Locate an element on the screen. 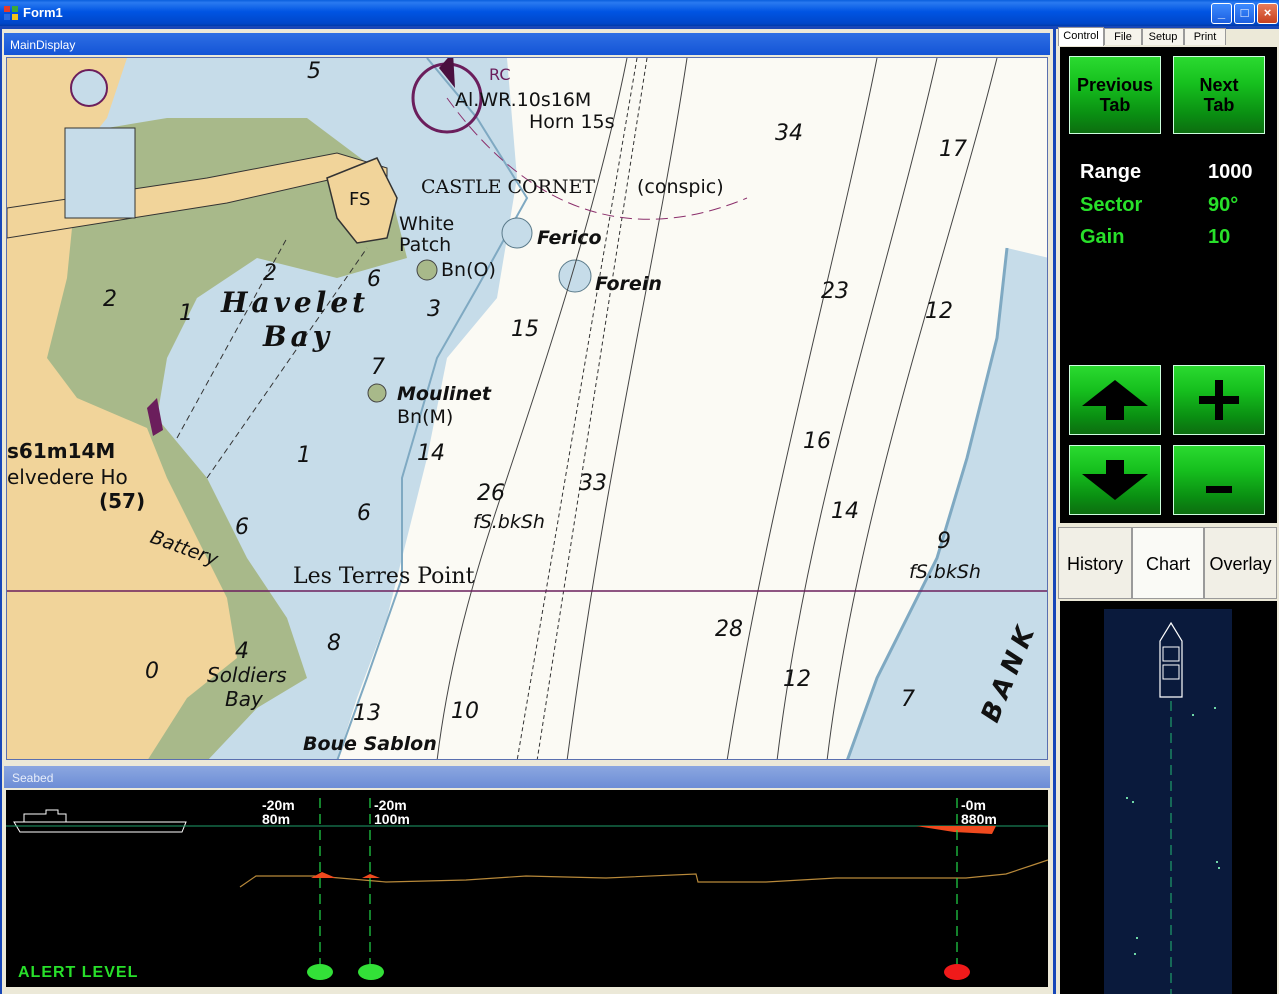 The width and height of the screenshot is (1279, 994). svg-text: 17 is located at coordinates (953, 149).